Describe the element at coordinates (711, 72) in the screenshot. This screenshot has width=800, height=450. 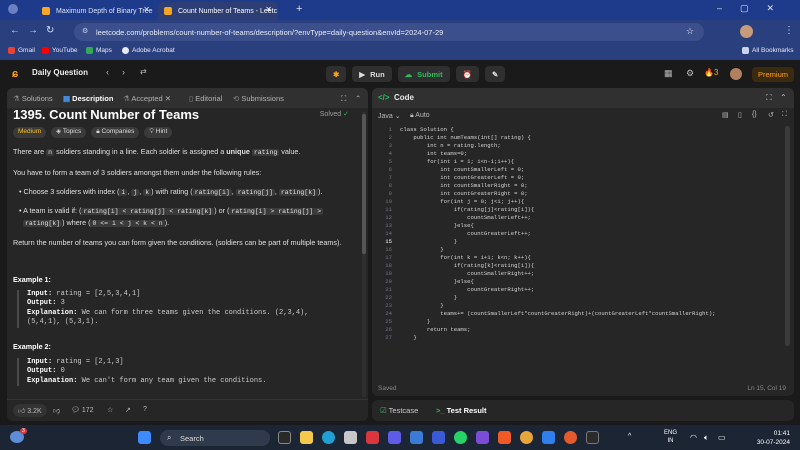
I see `streak-counter: 🔥3` at that location.